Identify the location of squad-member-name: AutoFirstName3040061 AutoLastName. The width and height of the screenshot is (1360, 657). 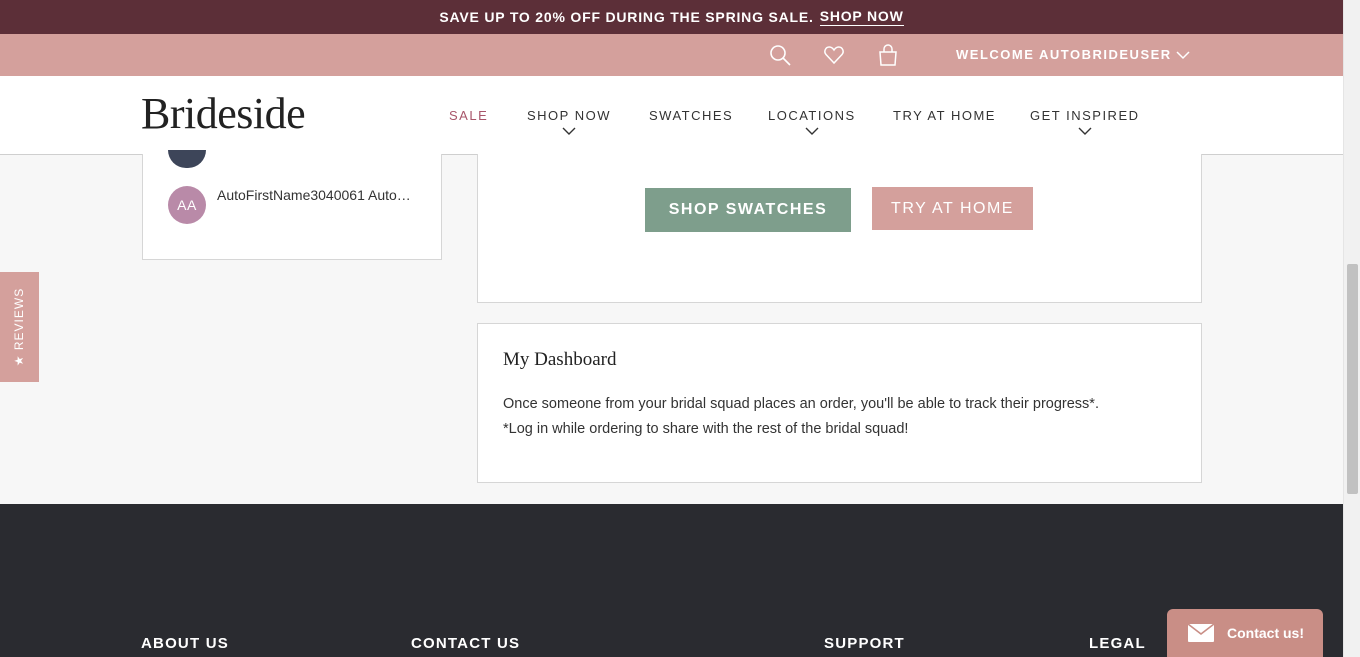
(317, 195).